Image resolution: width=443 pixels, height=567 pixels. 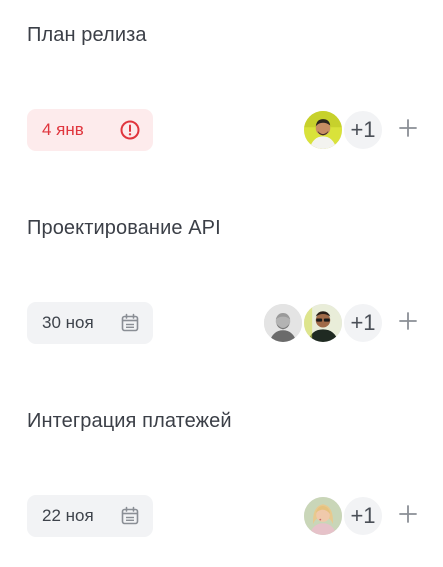 I want to click on alert-circle-icon, so click(x=130, y=130).